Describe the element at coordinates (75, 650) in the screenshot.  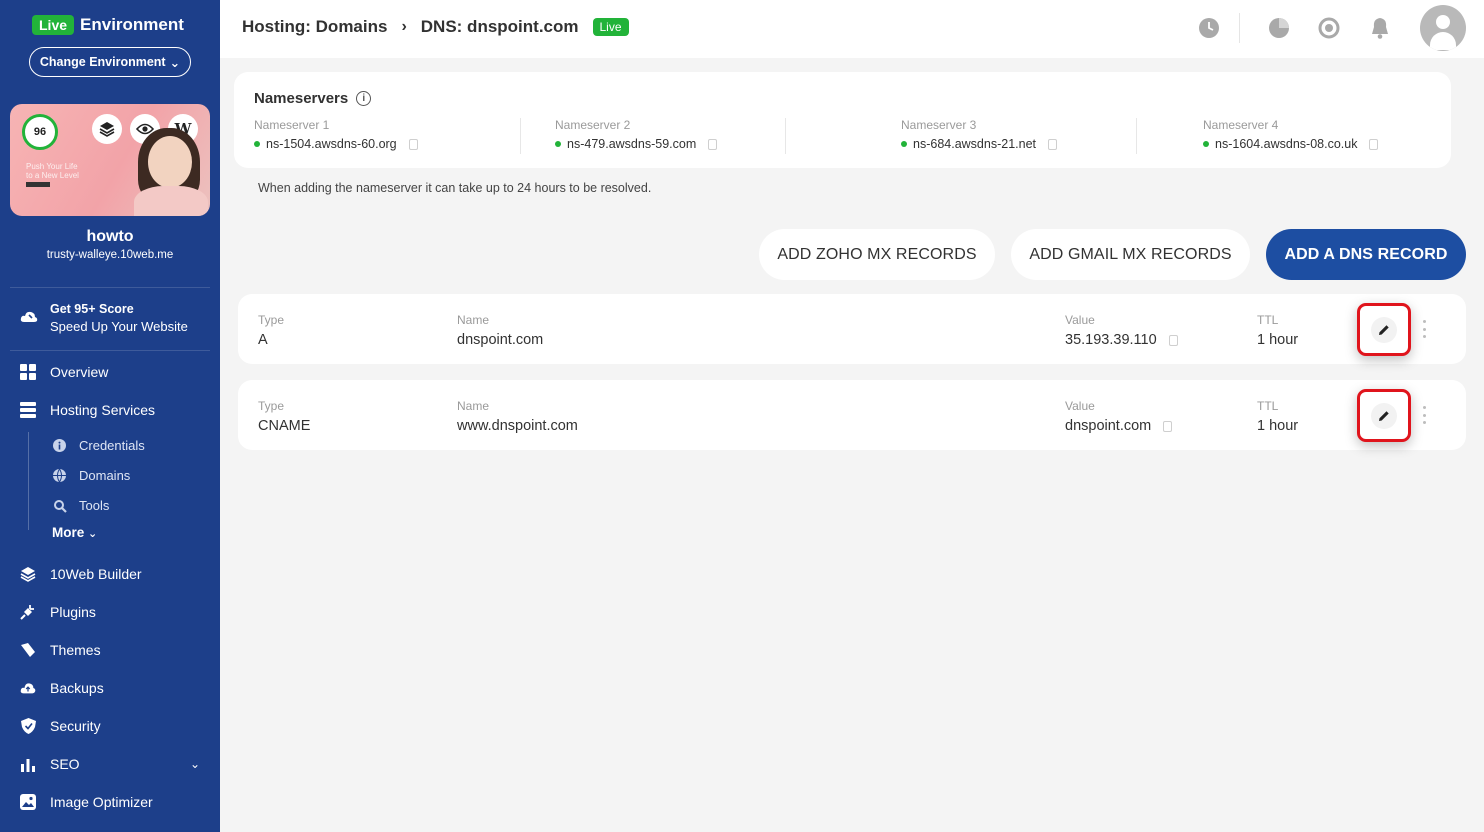
I see `sidebar-item-label: Themes` at that location.